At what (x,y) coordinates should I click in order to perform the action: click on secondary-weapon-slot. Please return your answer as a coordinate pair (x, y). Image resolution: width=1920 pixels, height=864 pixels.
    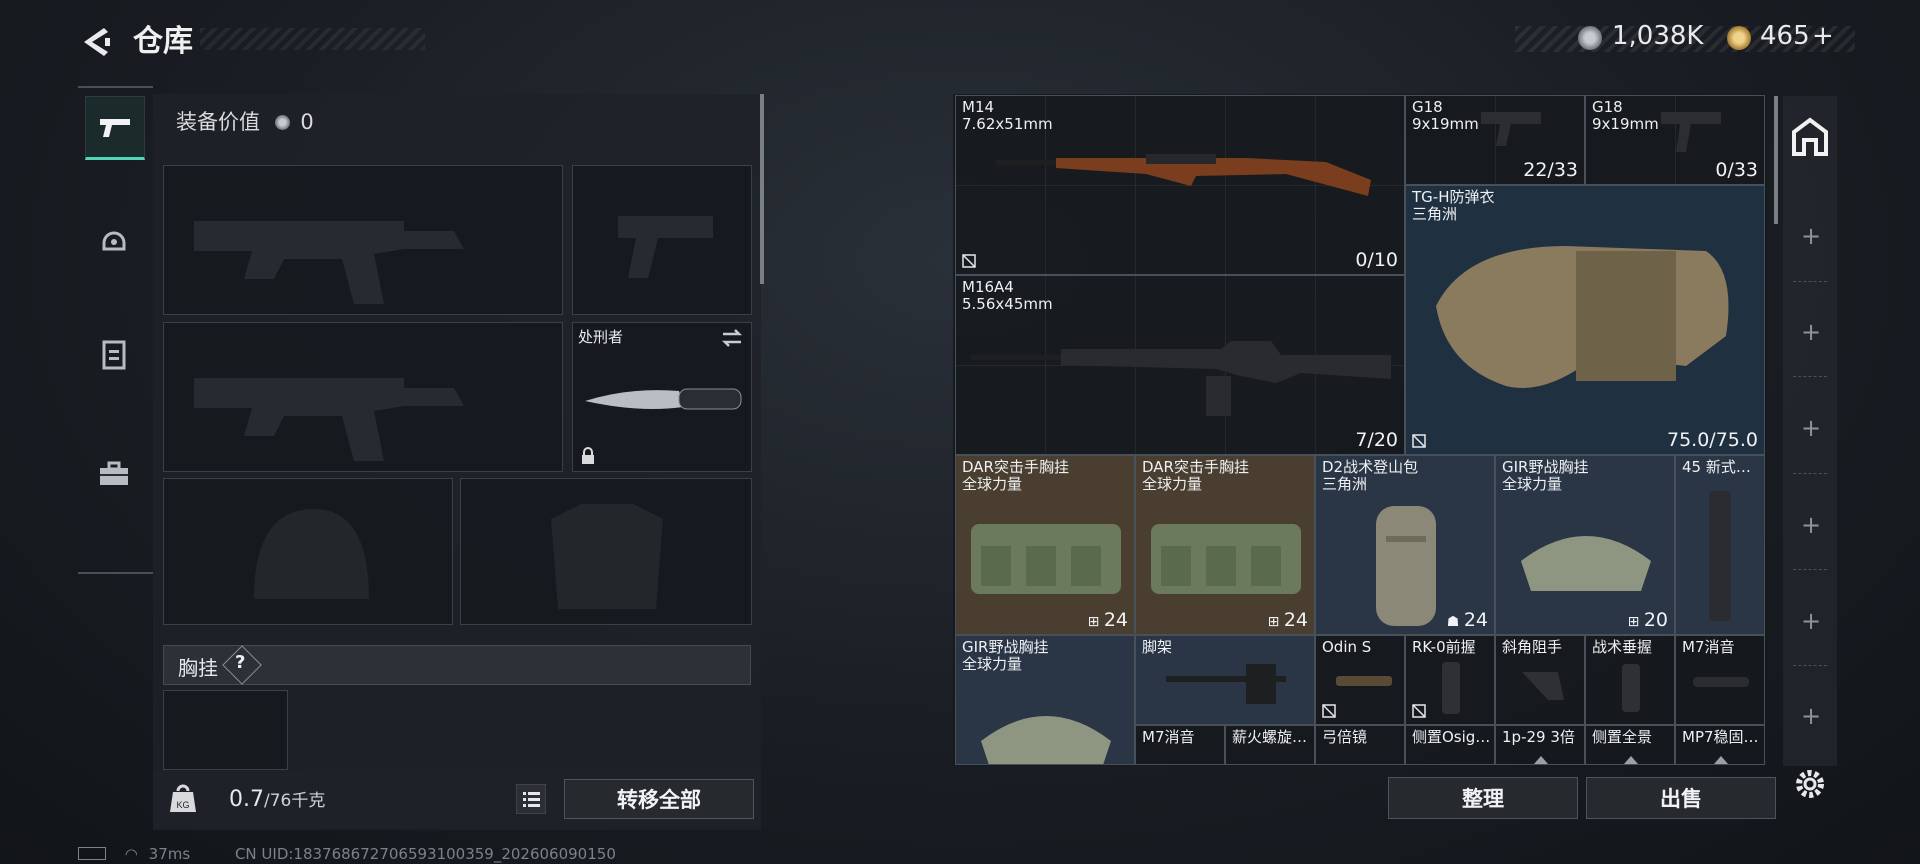
    Looking at the image, I should click on (363, 397).